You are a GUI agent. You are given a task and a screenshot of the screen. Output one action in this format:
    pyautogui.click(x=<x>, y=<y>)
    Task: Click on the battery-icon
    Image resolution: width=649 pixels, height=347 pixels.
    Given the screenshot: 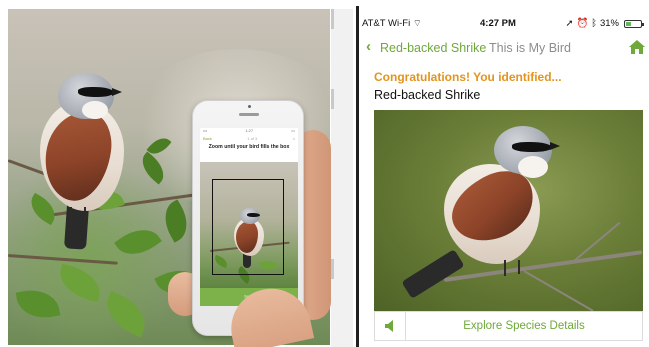 What is the action you would take?
    pyautogui.click(x=634, y=23)
    